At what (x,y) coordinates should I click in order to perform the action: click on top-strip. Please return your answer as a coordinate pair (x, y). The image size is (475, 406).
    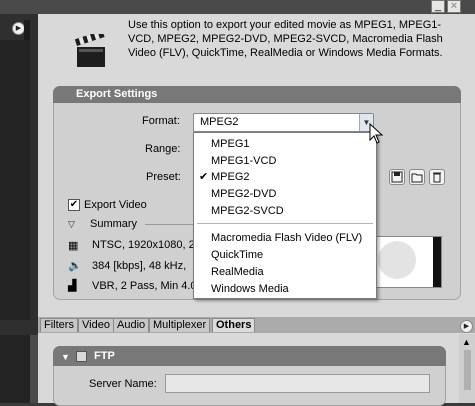
    Looking at the image, I should click on (237, 7).